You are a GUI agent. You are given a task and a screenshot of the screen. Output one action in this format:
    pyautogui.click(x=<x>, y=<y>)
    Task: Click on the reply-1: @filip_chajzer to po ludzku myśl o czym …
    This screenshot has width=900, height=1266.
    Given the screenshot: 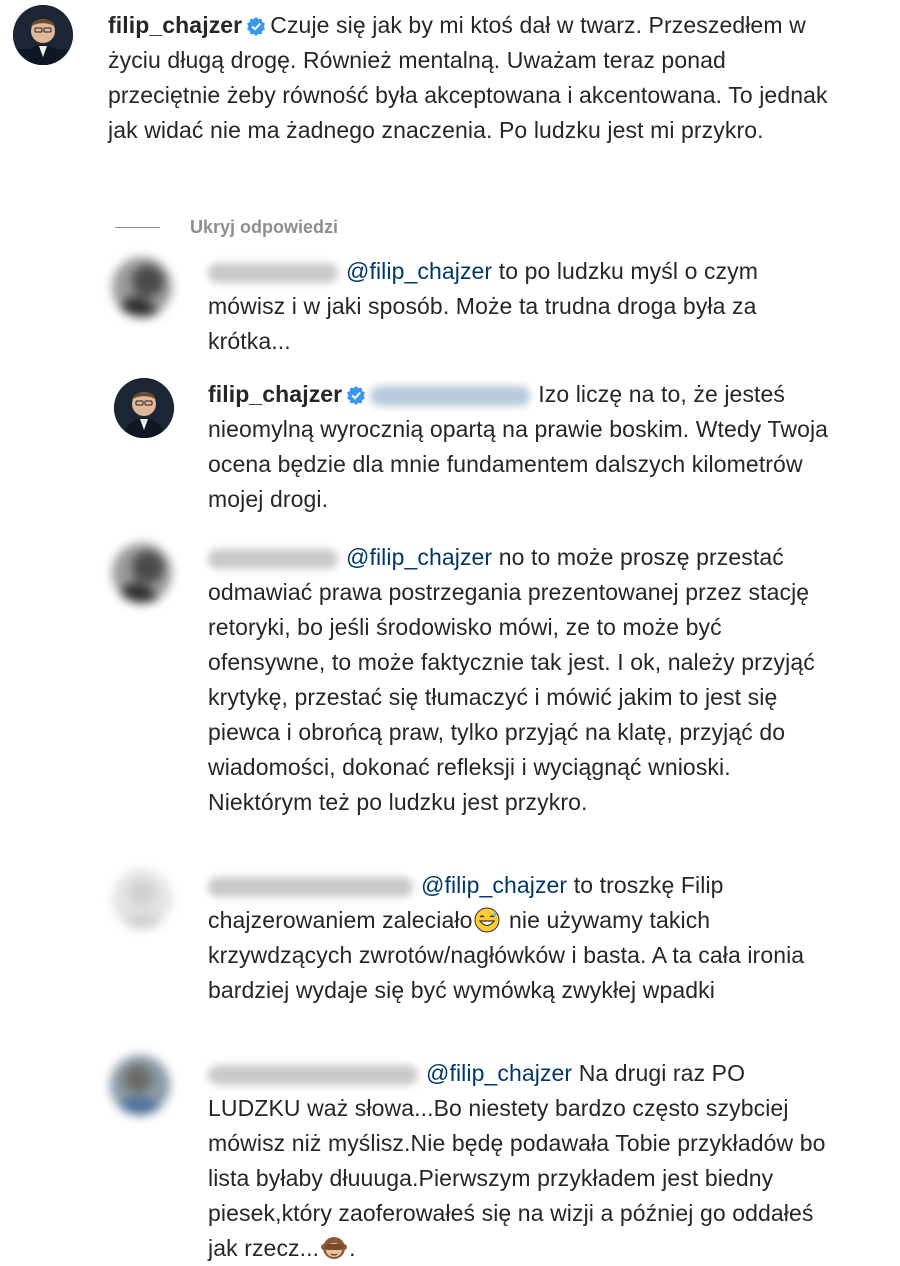 What is the action you would take?
    pyautogui.click(x=523, y=306)
    